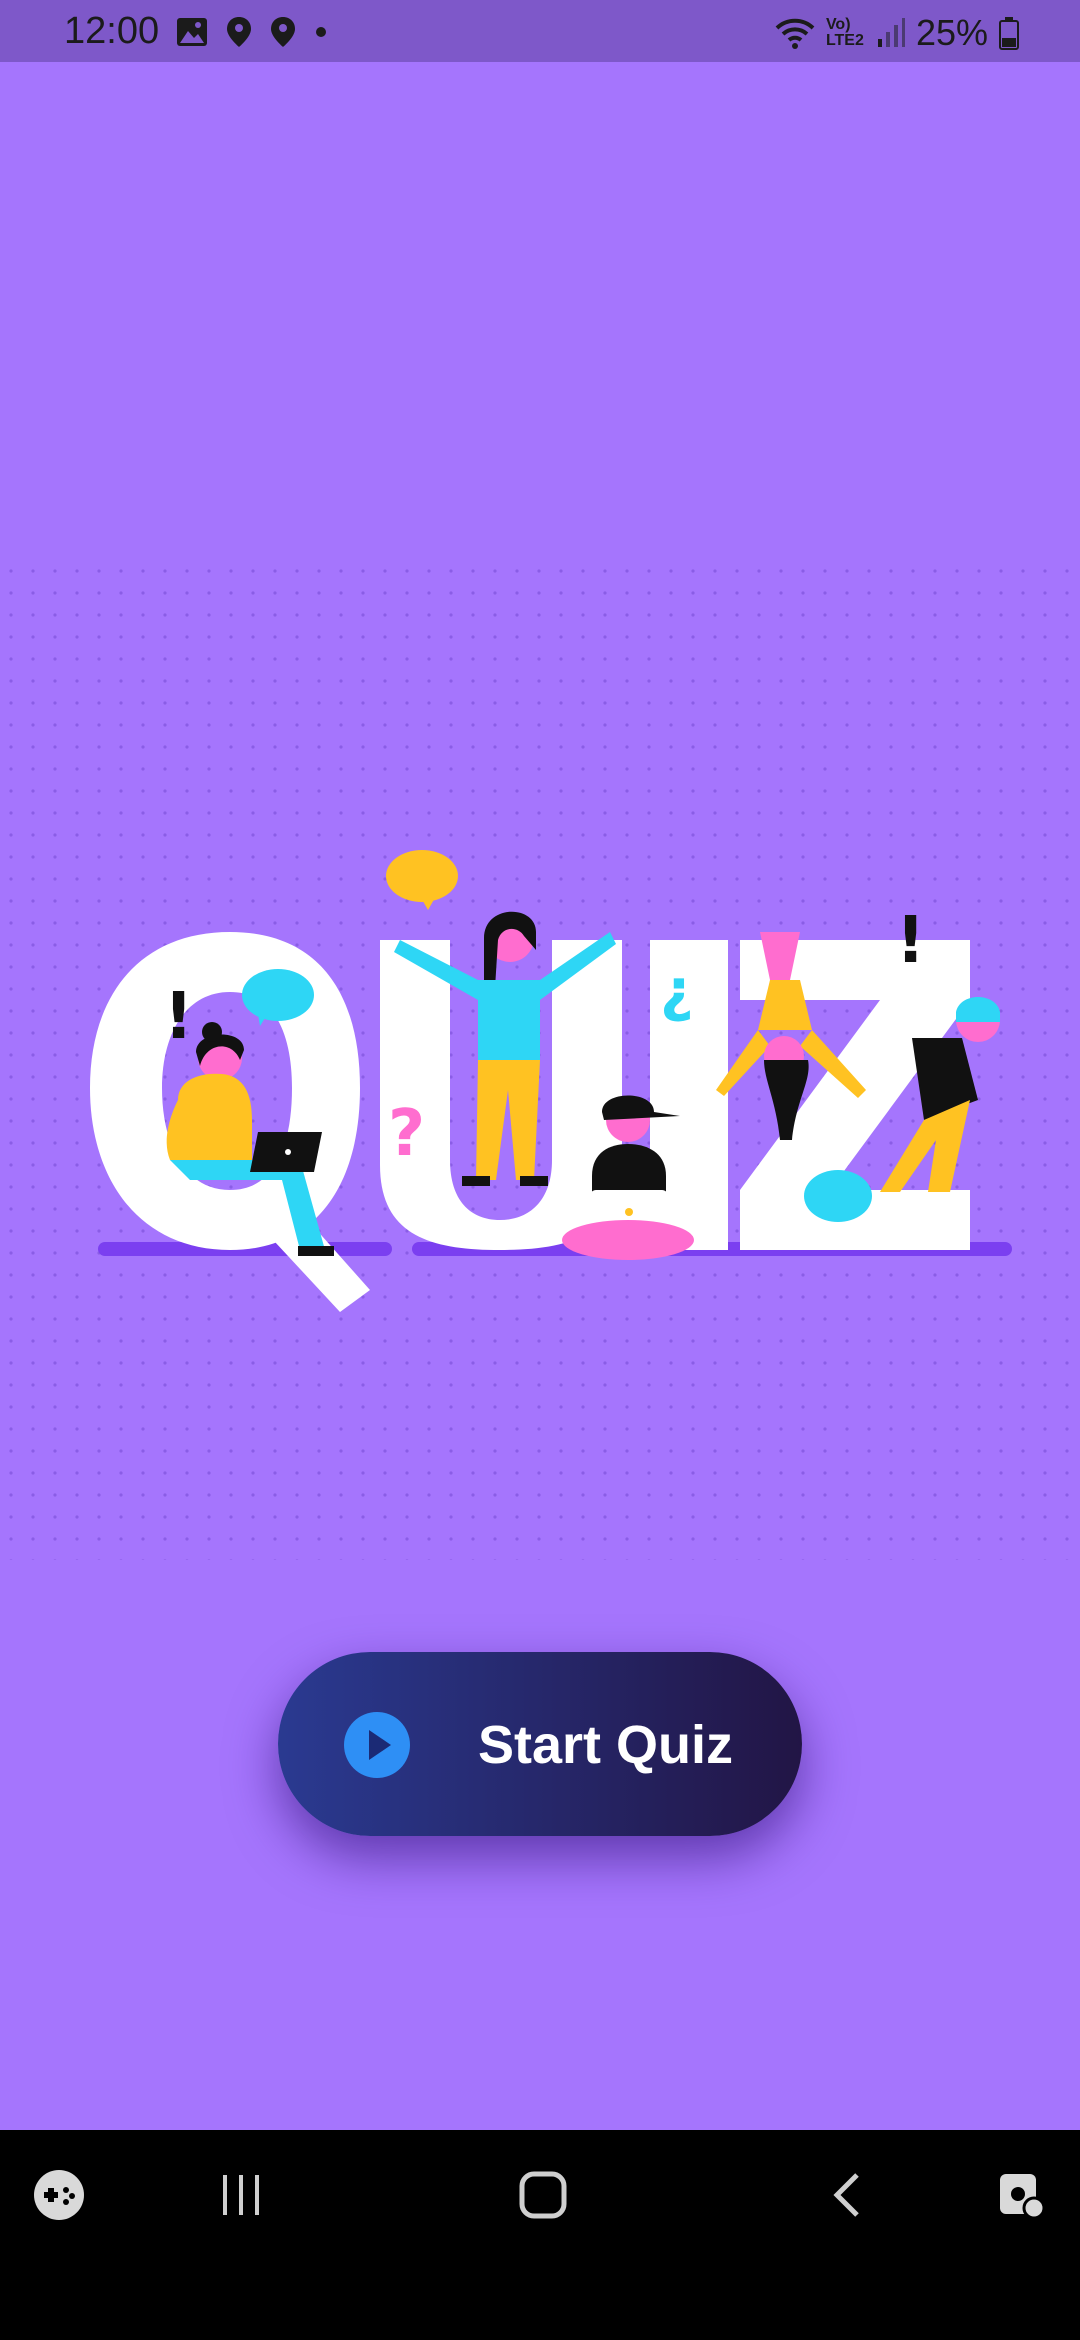  I want to click on battery-percentage: 25%, so click(951, 32).